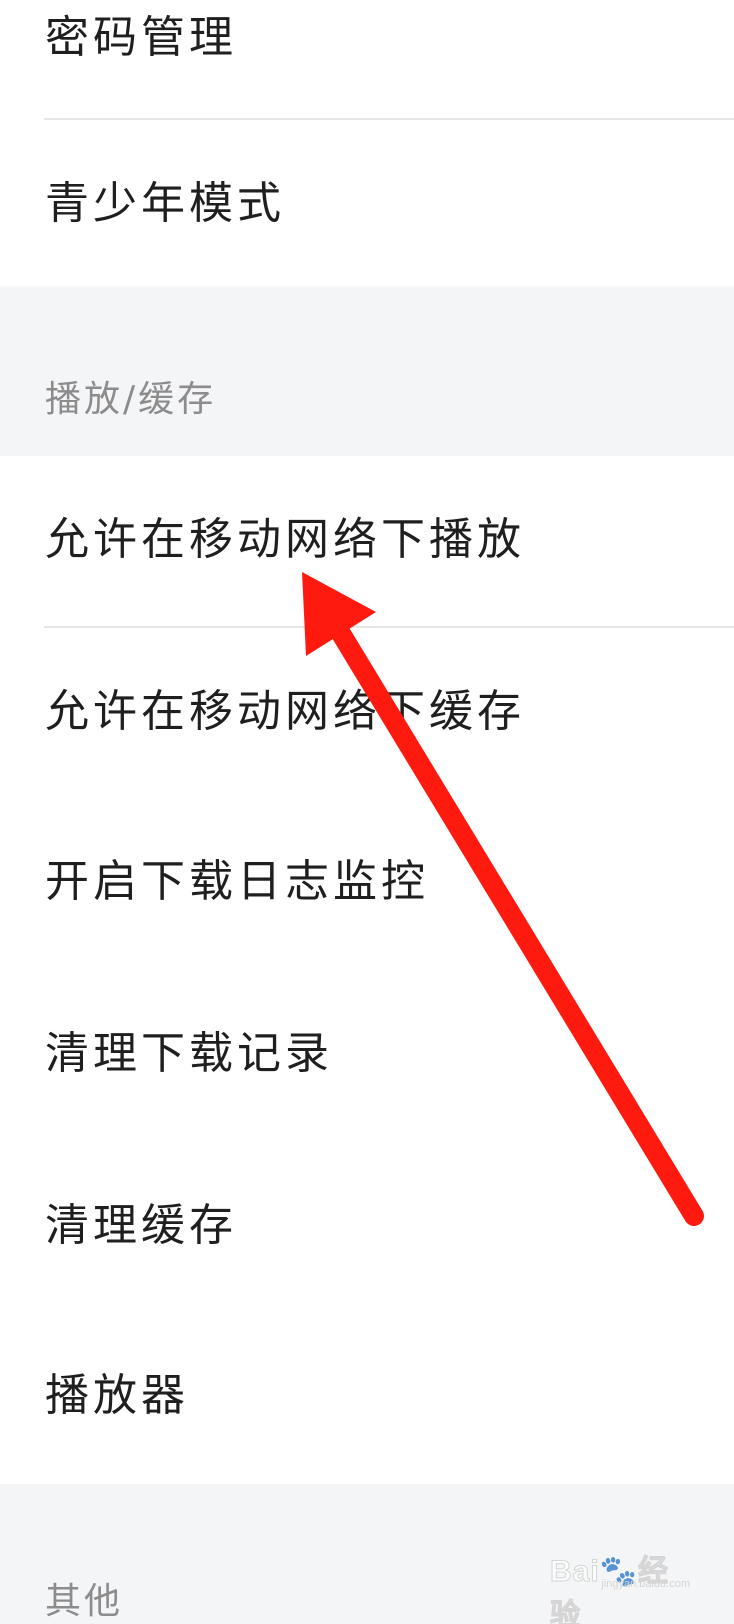  What do you see at coordinates (367, 1056) in the screenshot?
I see `settings-row-clear-download-records: 清理下载记录` at bounding box center [367, 1056].